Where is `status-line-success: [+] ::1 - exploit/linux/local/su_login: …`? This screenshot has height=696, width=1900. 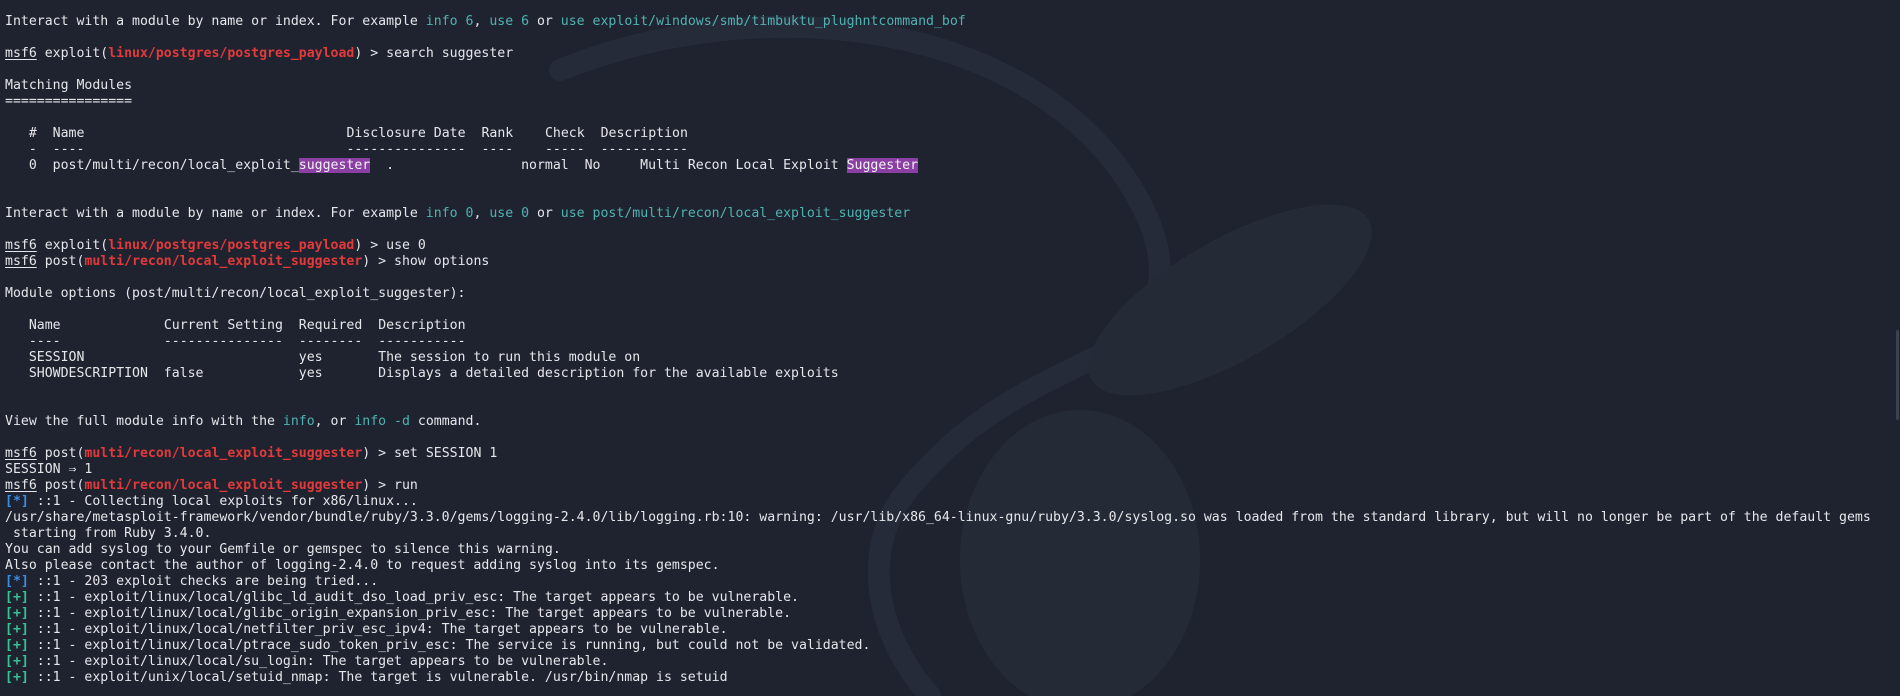 status-line-success: [+] ::1 - exploit/linux/local/su_login: … is located at coordinates (307, 661).